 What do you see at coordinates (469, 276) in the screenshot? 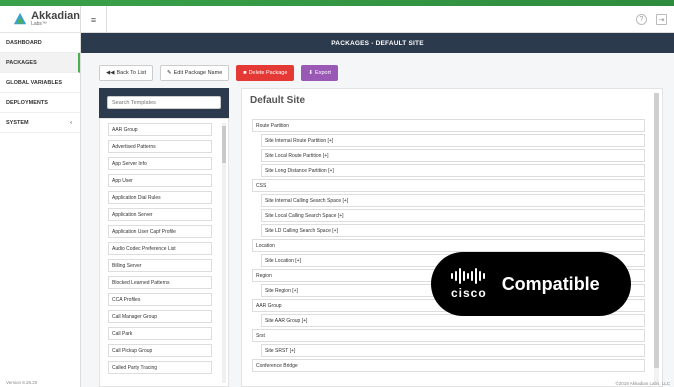
I see `cisco-bars-icon` at bounding box center [469, 276].